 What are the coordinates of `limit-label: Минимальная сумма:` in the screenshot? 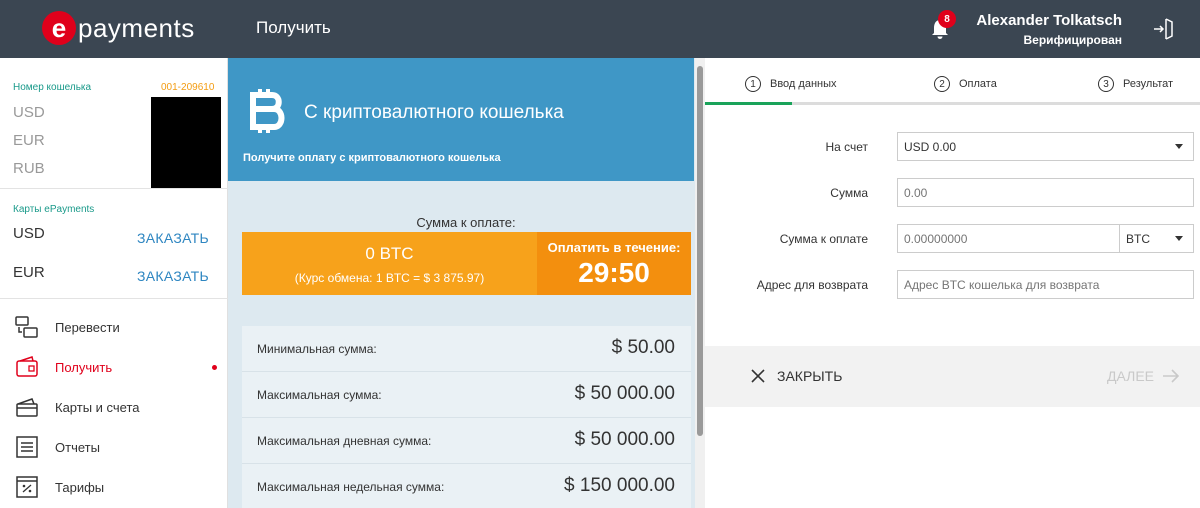 It's located at (317, 349).